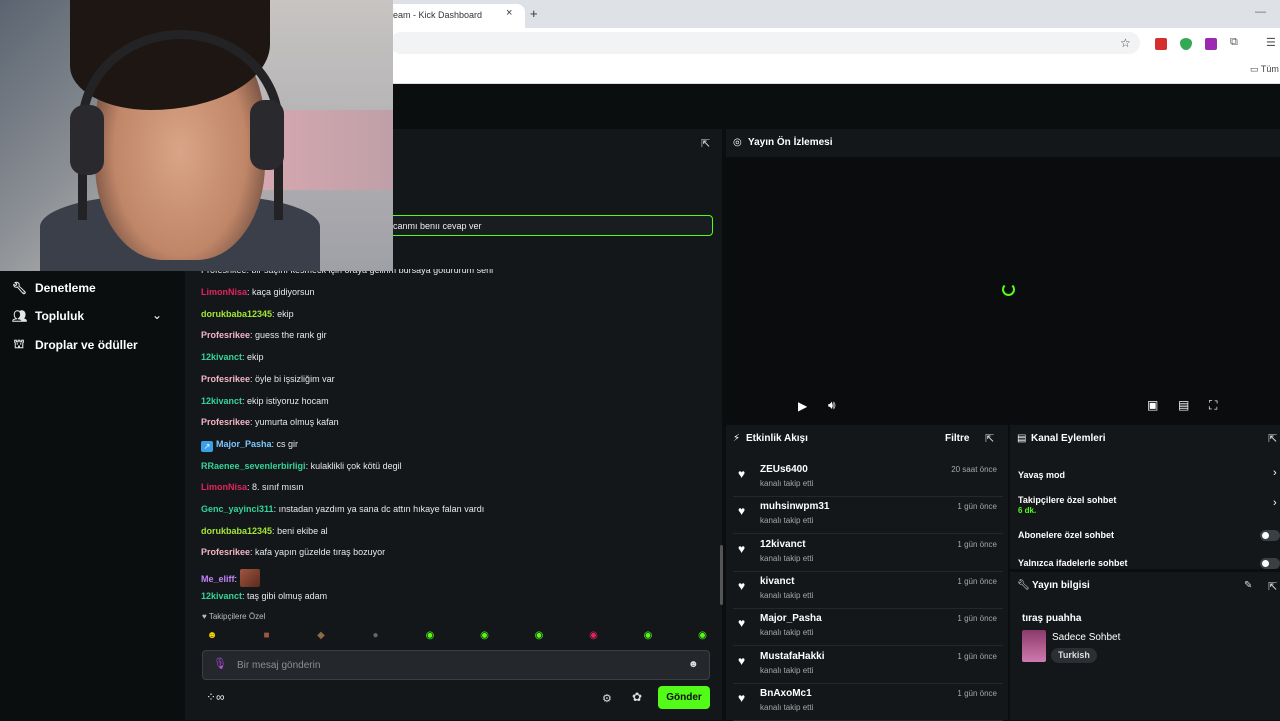 The width and height of the screenshot is (1280, 721). Describe the element at coordinates (509, 13) in the screenshot. I see `tab-close-icon: ×` at that location.